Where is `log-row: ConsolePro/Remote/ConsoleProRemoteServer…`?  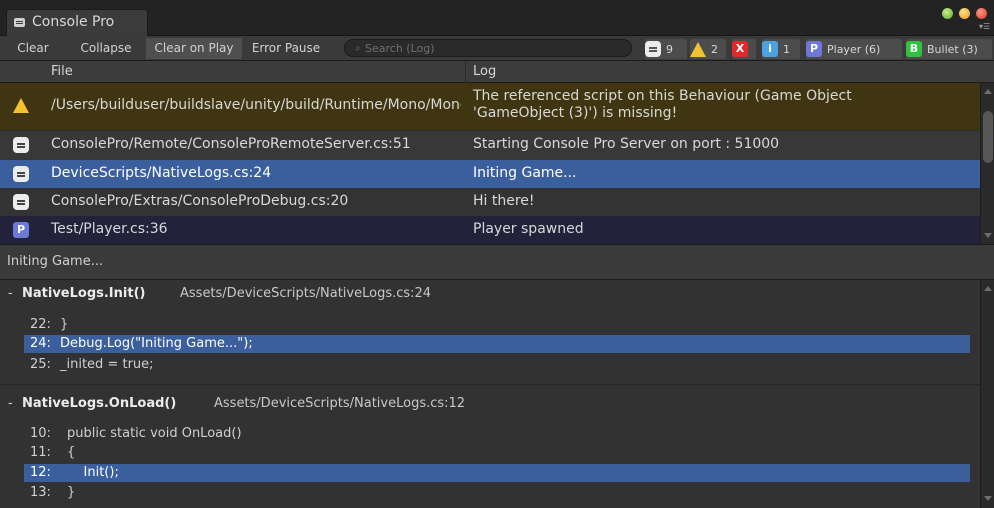 log-row: ConsolePro/Remote/ConsoleProRemoteServer… is located at coordinates (490, 145).